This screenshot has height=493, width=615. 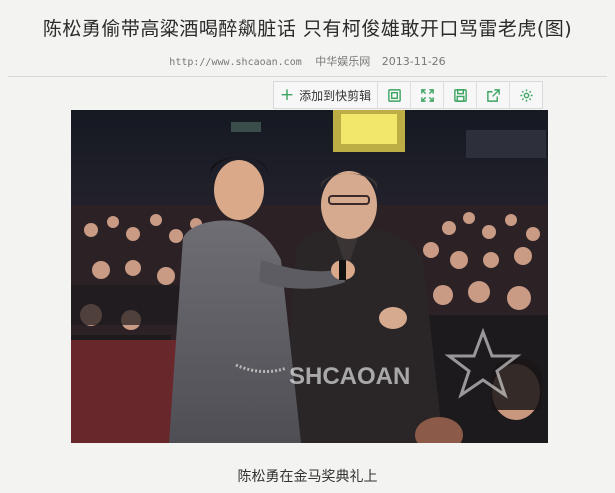 I want to click on share-button, so click(x=493, y=95).